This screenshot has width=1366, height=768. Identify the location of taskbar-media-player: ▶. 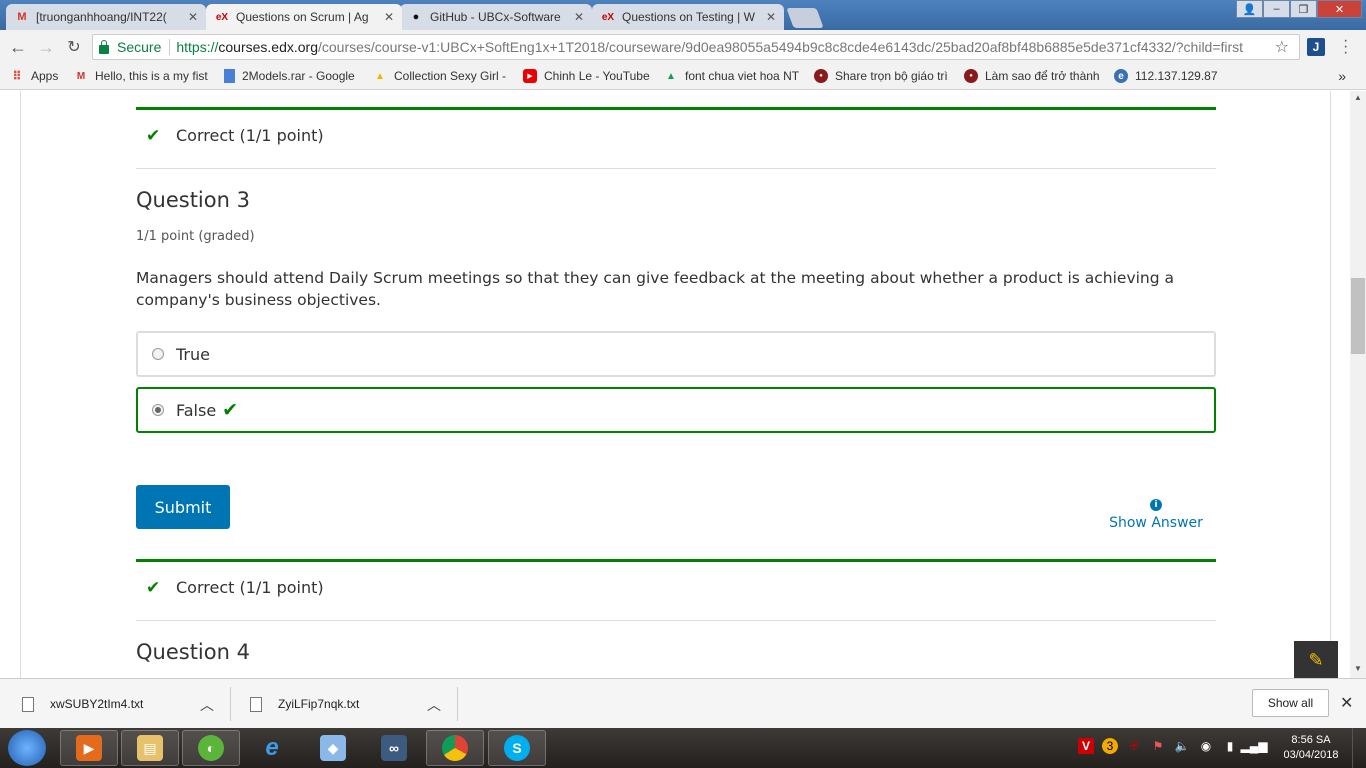
(89, 748).